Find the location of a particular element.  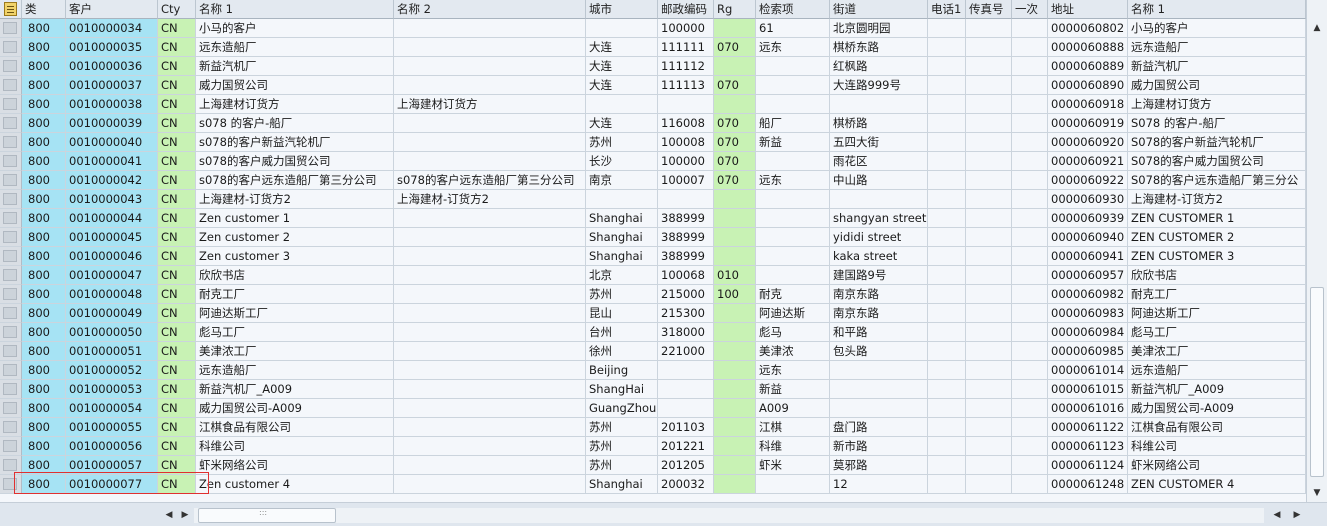

cell-address-name1: S078的客户远东造船厂第三分公 is located at coordinates (1217, 180).